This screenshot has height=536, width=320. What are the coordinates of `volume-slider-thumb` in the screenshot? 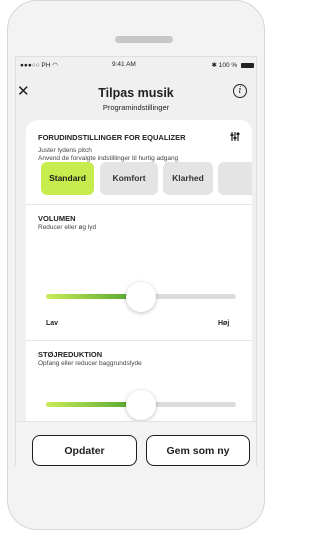 It's located at (141, 297).